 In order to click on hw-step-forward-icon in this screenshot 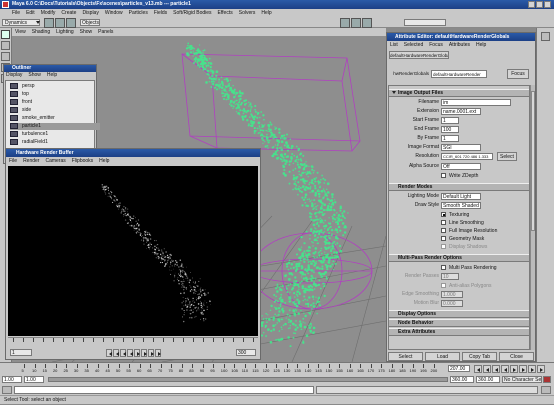, I will do `click(144, 353)`.